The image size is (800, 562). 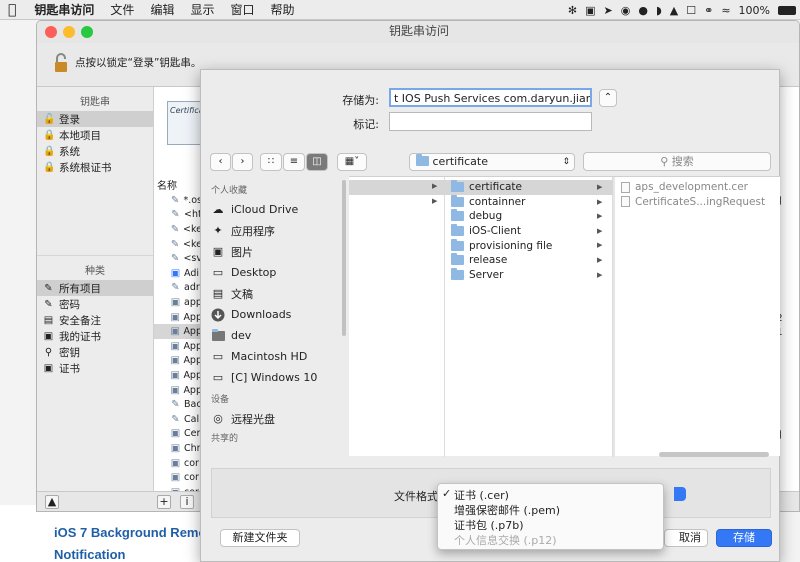 What do you see at coordinates (178, 419) in the screenshot?
I see `table-row: ✎ Cal` at bounding box center [178, 419].